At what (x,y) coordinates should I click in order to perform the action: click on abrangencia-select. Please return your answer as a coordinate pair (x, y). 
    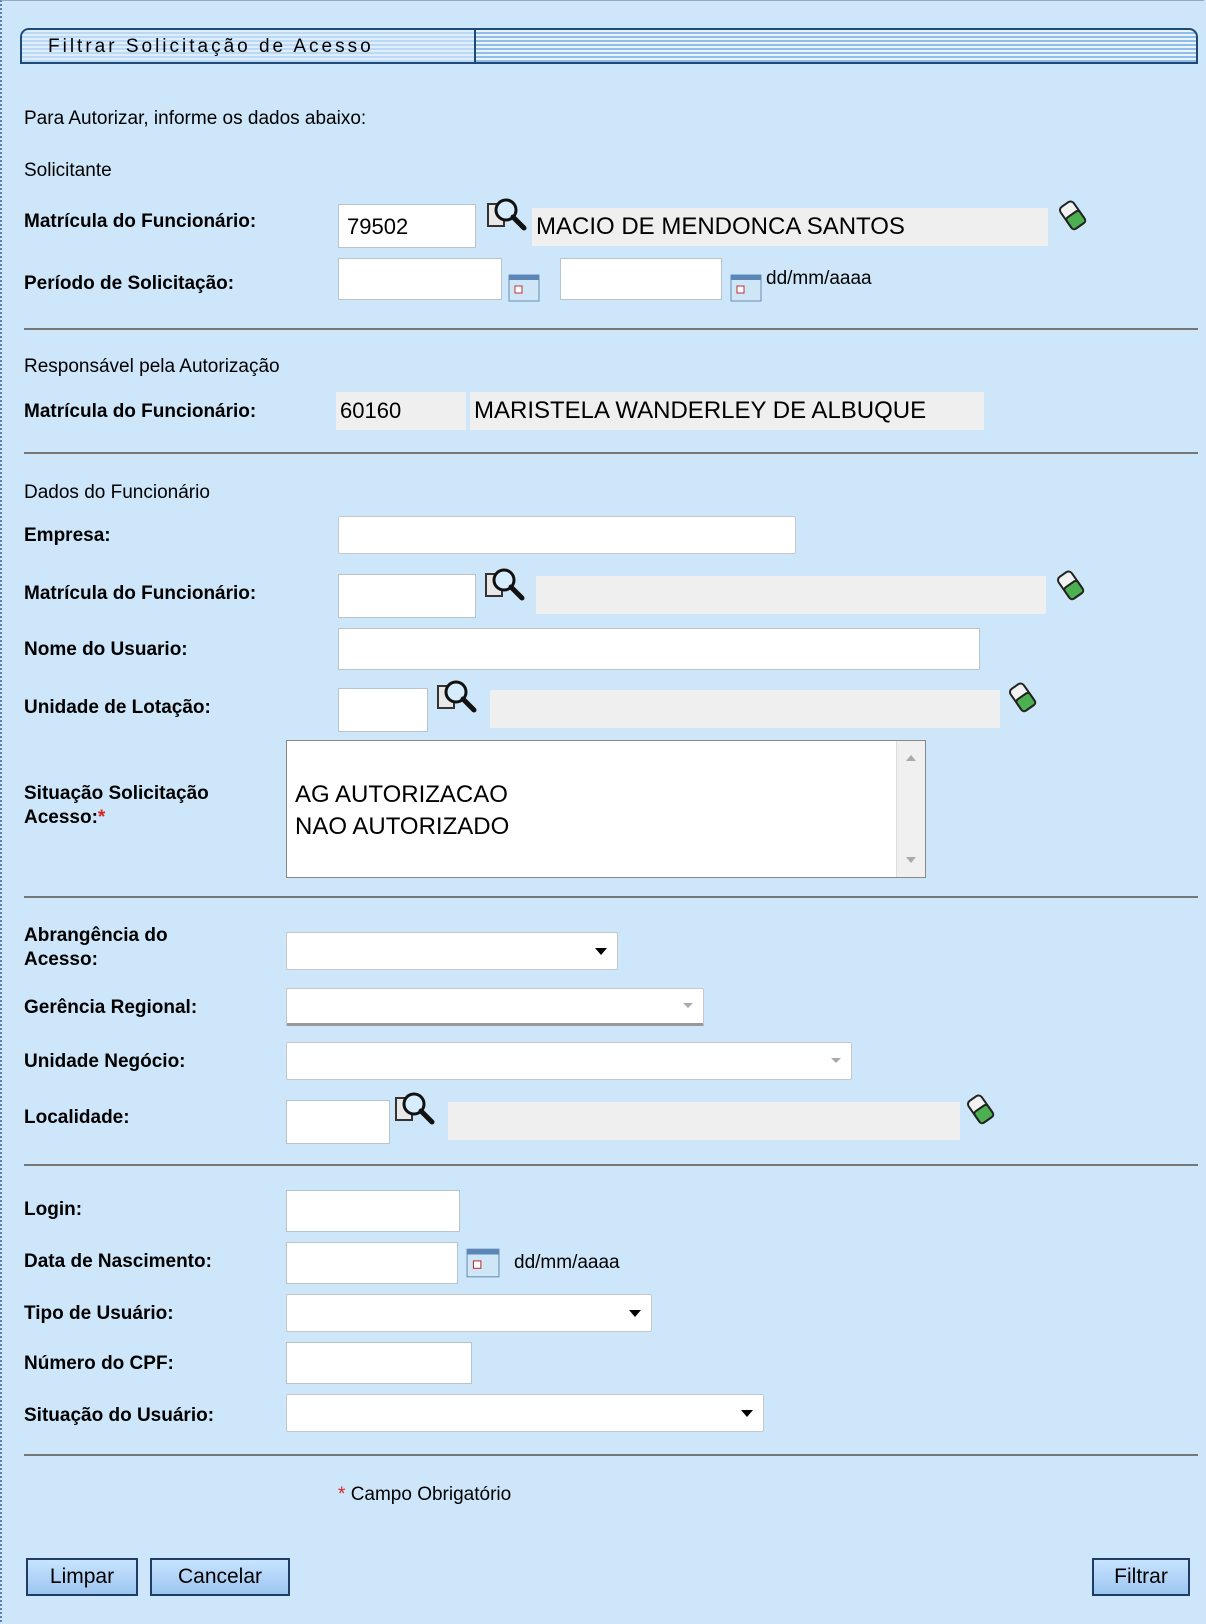
    Looking at the image, I should click on (452, 951).